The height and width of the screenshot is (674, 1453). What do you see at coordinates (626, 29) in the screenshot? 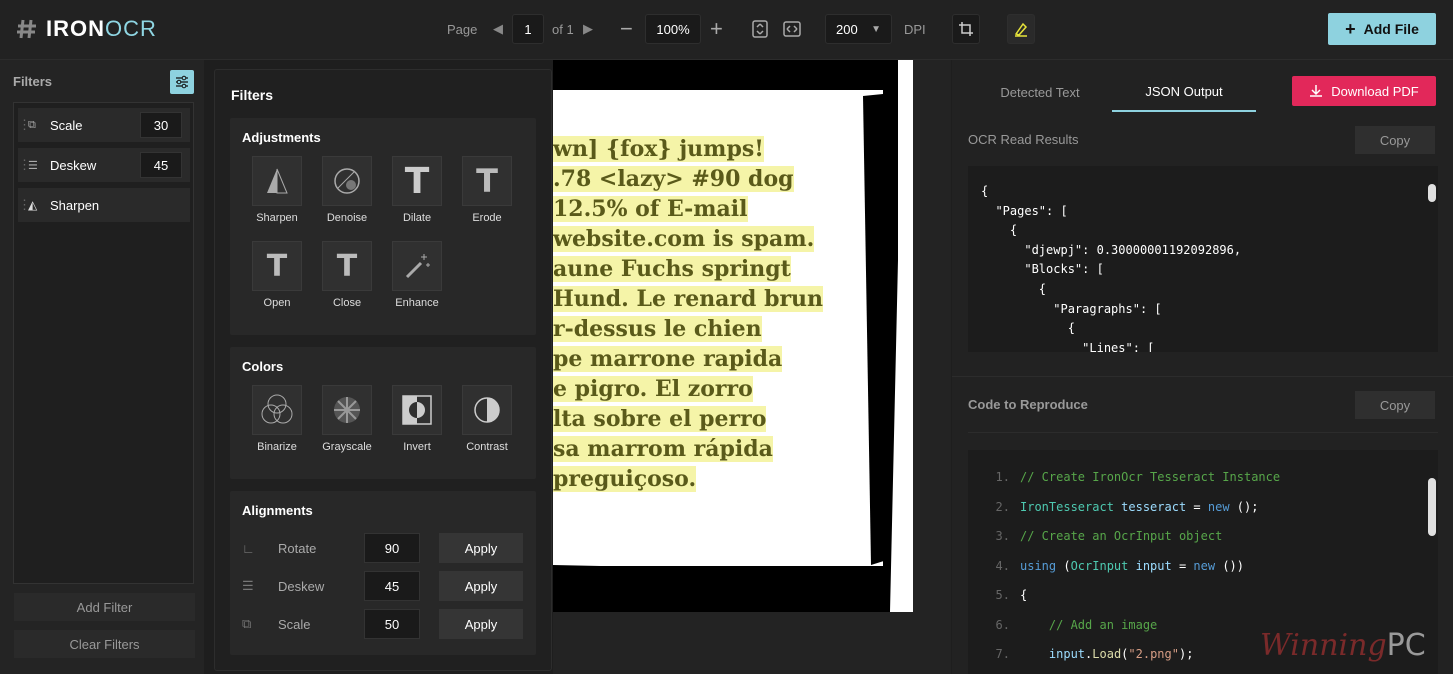
I see `zoom-out-icon: −` at bounding box center [626, 29].